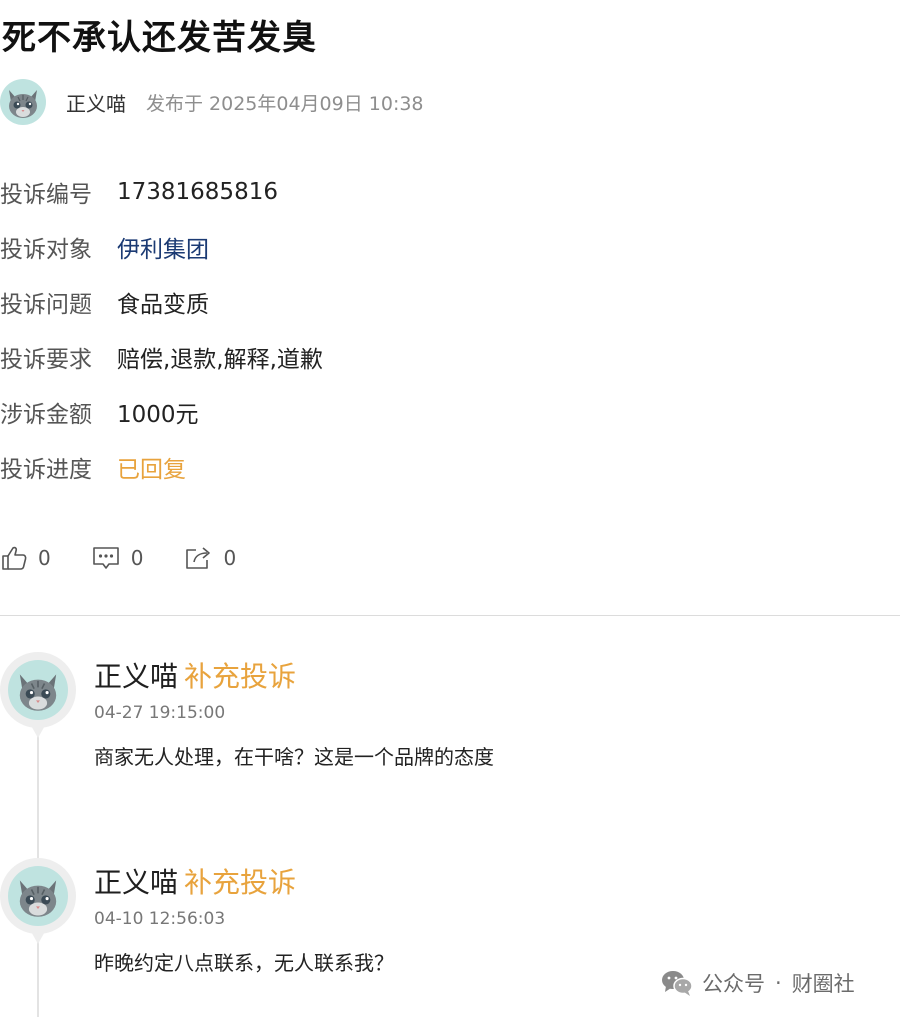 Image resolution: width=900 pixels, height=1017 pixels. What do you see at coordinates (160, 713) in the screenshot?
I see `entry-time: 04-27 19:15:00` at bounding box center [160, 713].